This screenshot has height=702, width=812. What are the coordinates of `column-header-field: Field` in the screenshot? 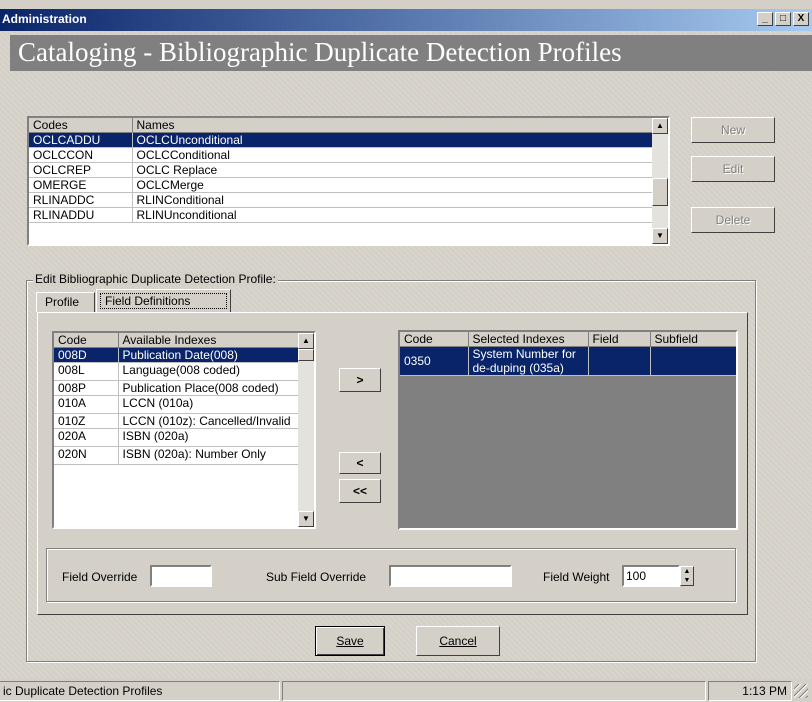 It's located at (619, 339).